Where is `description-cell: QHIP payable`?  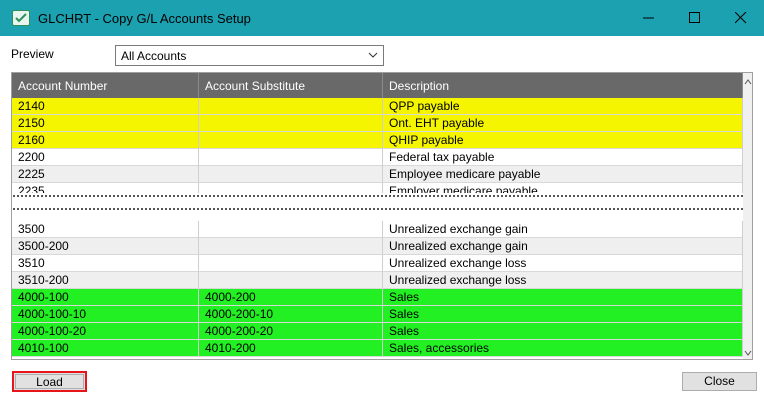 description-cell: QHIP payable is located at coordinates (563, 140).